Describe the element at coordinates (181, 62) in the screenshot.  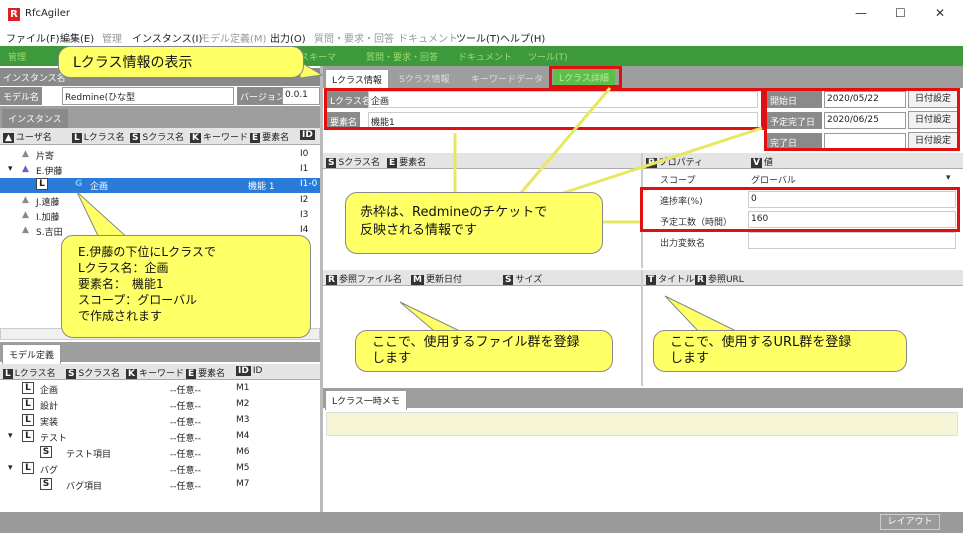
I see `callout-lclass-display: Lクラス情報の表示` at that location.